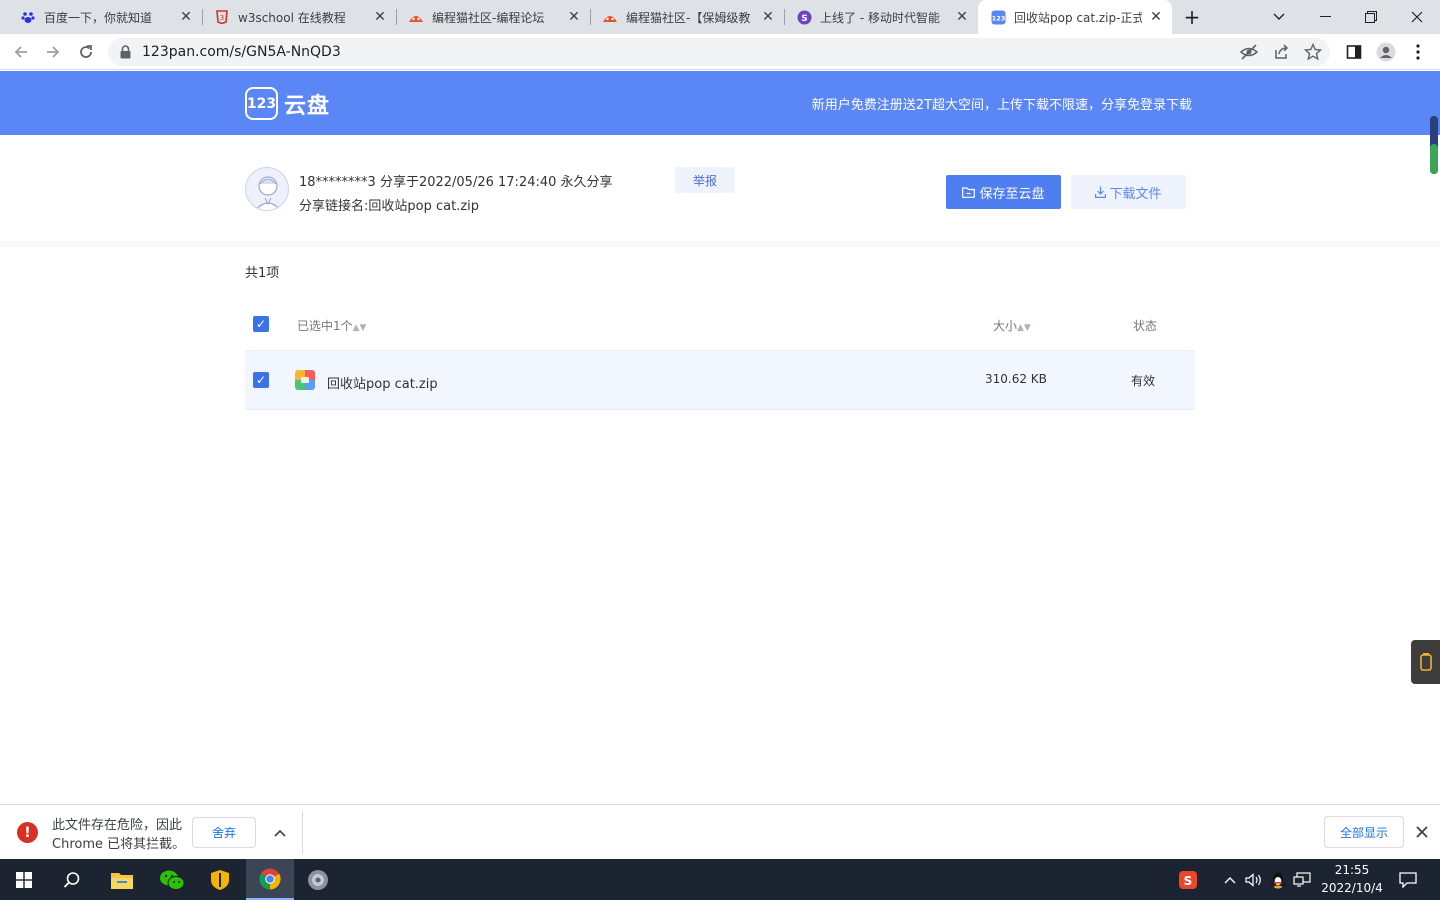 Image resolution: width=1440 pixels, height=900 pixels. What do you see at coordinates (998, 17) in the screenshot?
I see `123pan-icon: 123` at bounding box center [998, 17].